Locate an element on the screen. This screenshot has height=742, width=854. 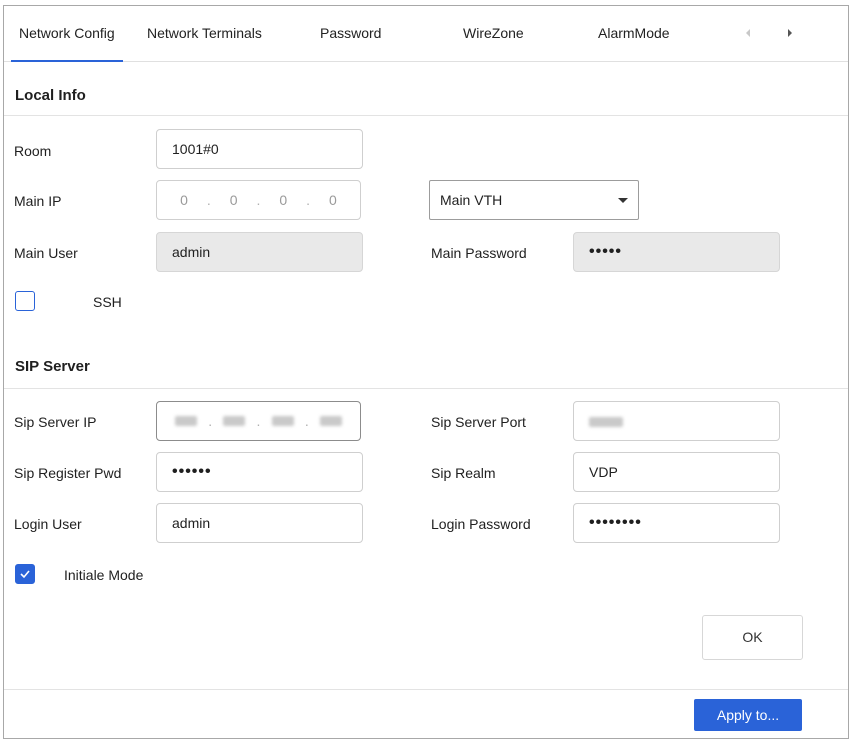
sip-server-port-label: Sip Server Port is located at coordinates (478, 422).